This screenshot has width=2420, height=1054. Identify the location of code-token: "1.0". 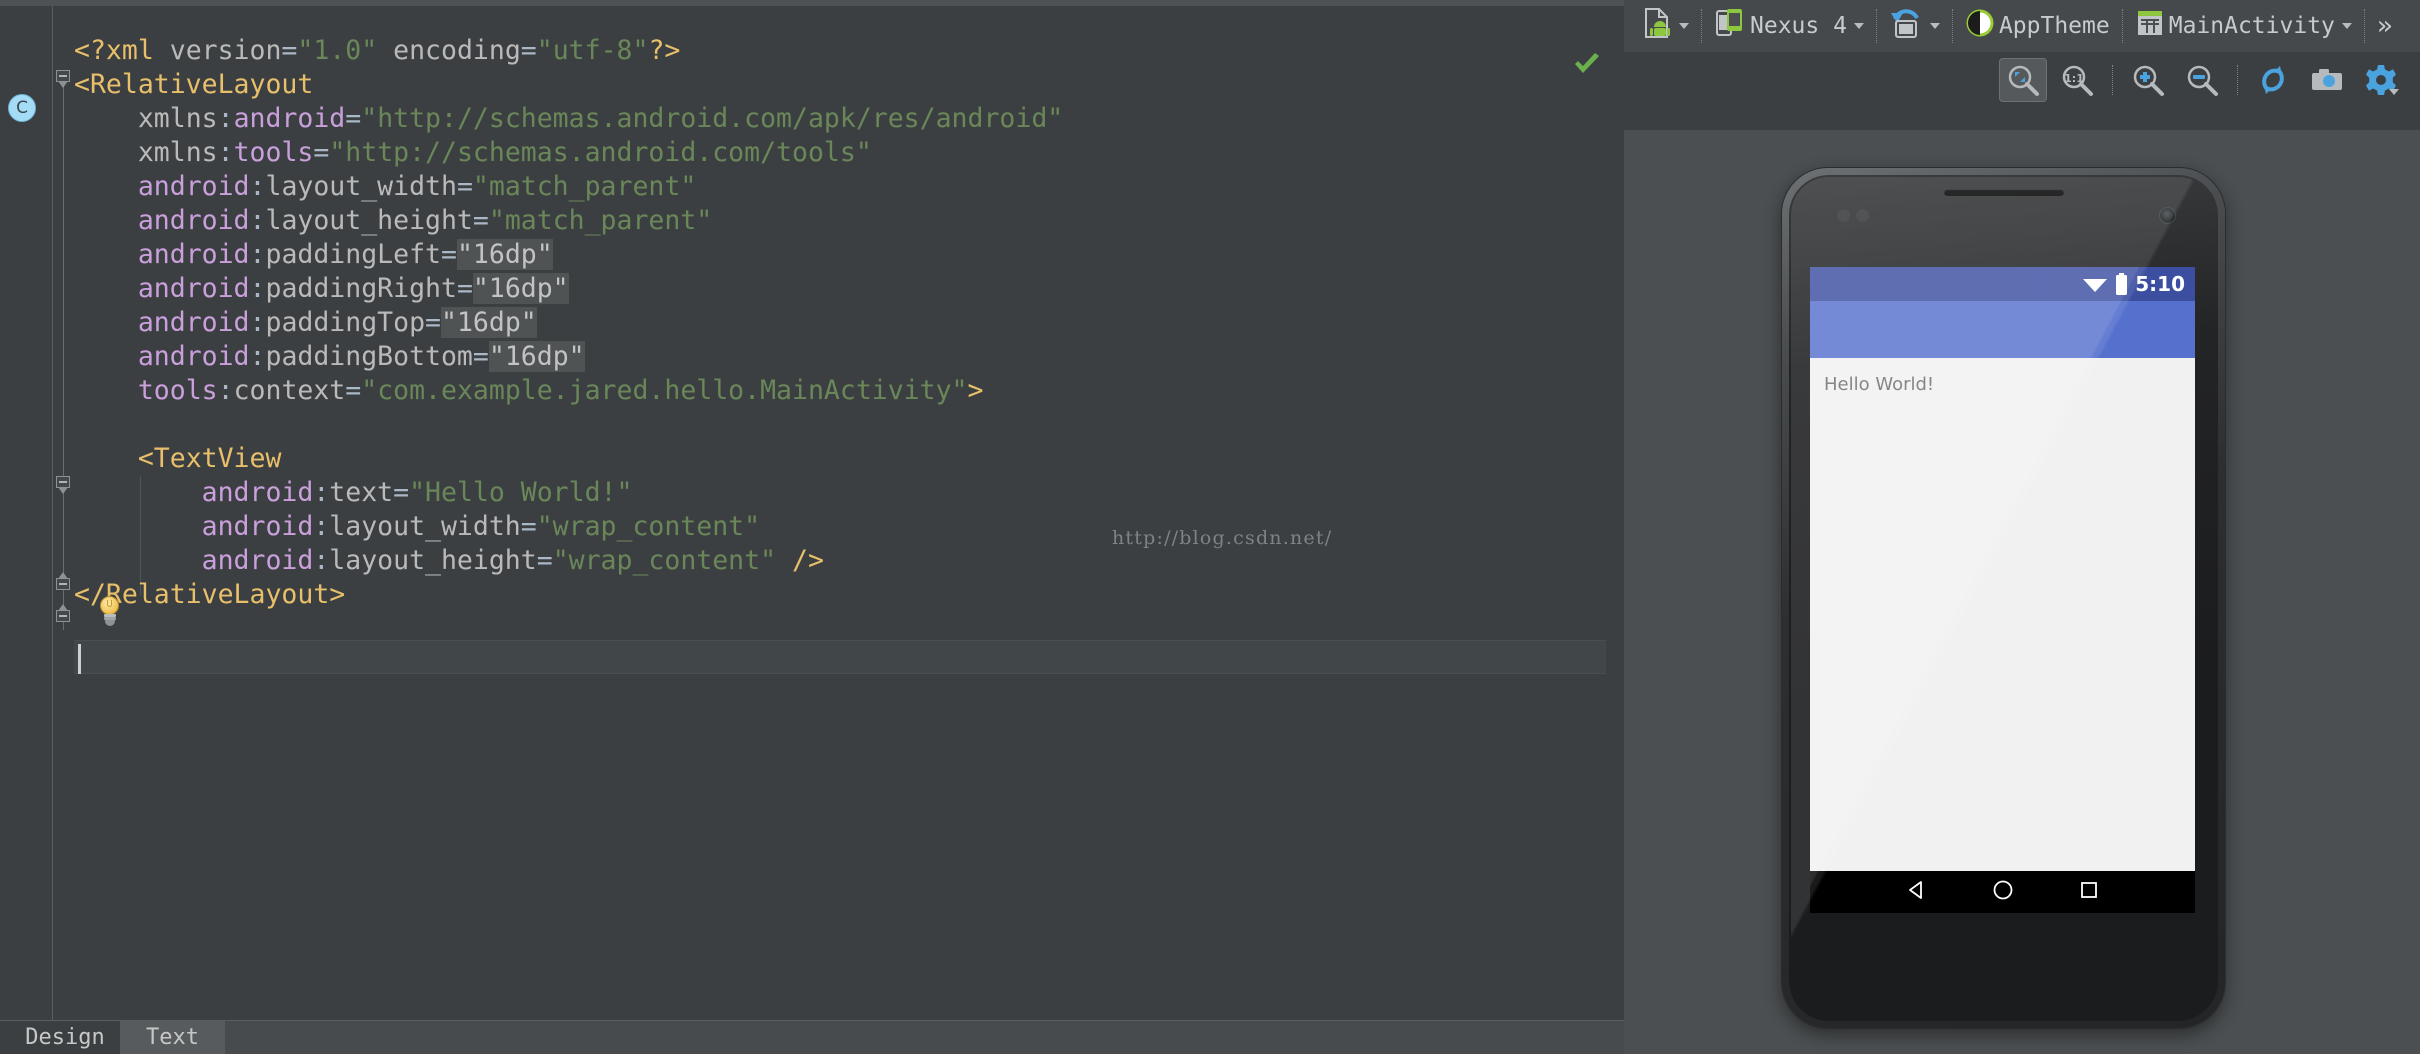
(337, 50).